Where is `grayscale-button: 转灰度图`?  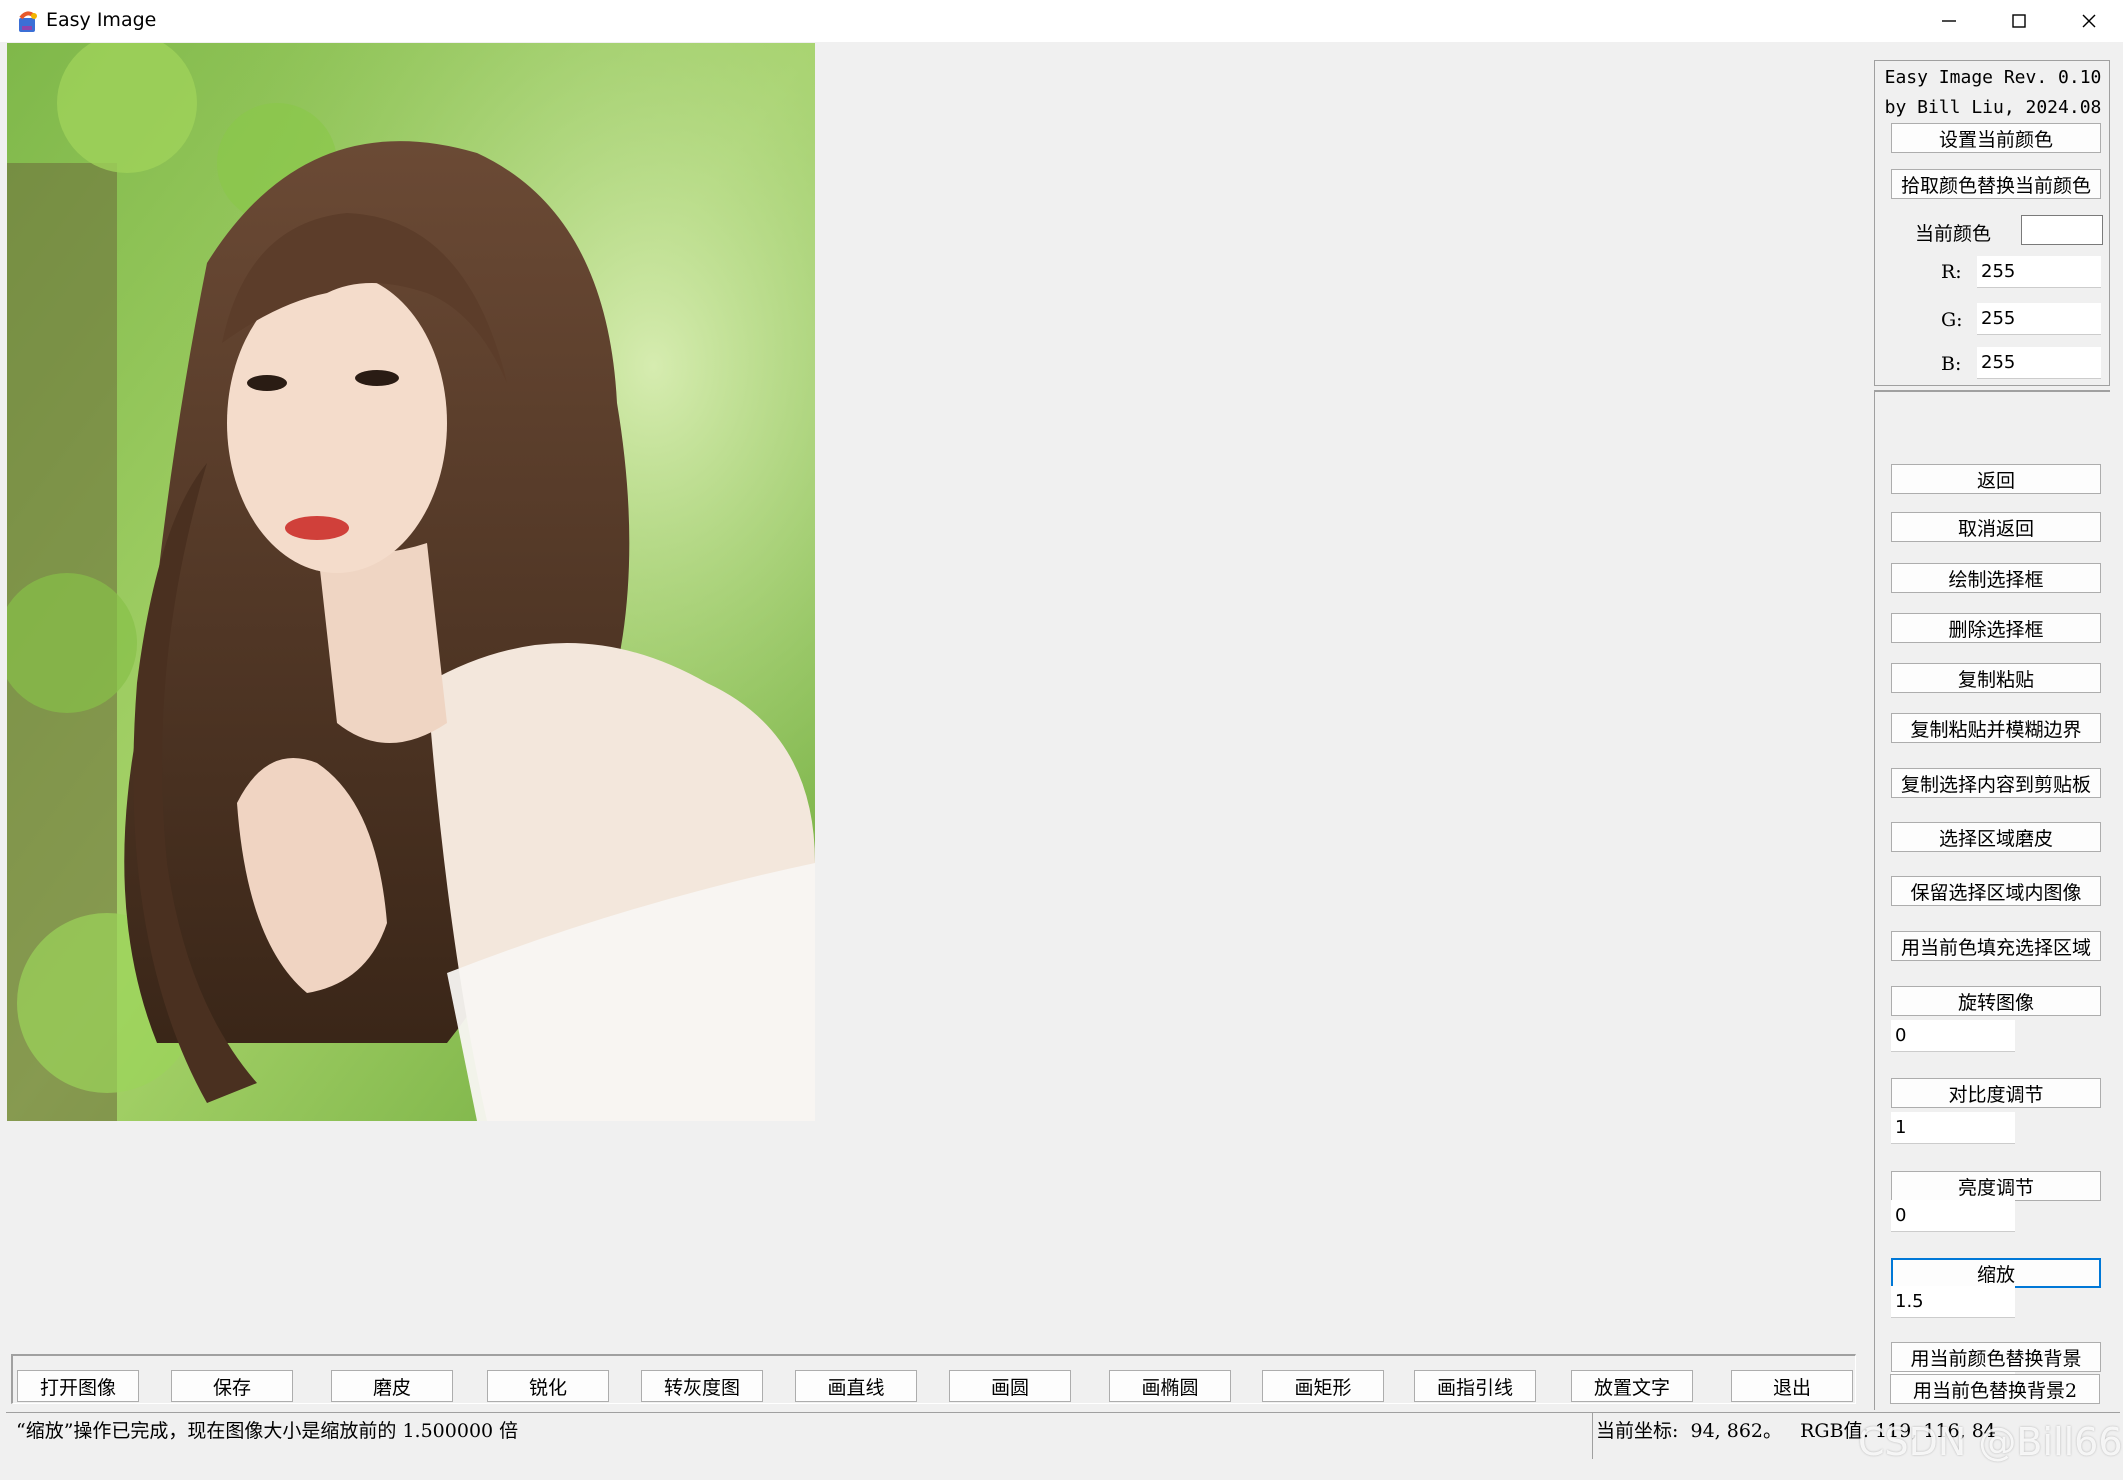 grayscale-button: 转灰度图 is located at coordinates (702, 1386).